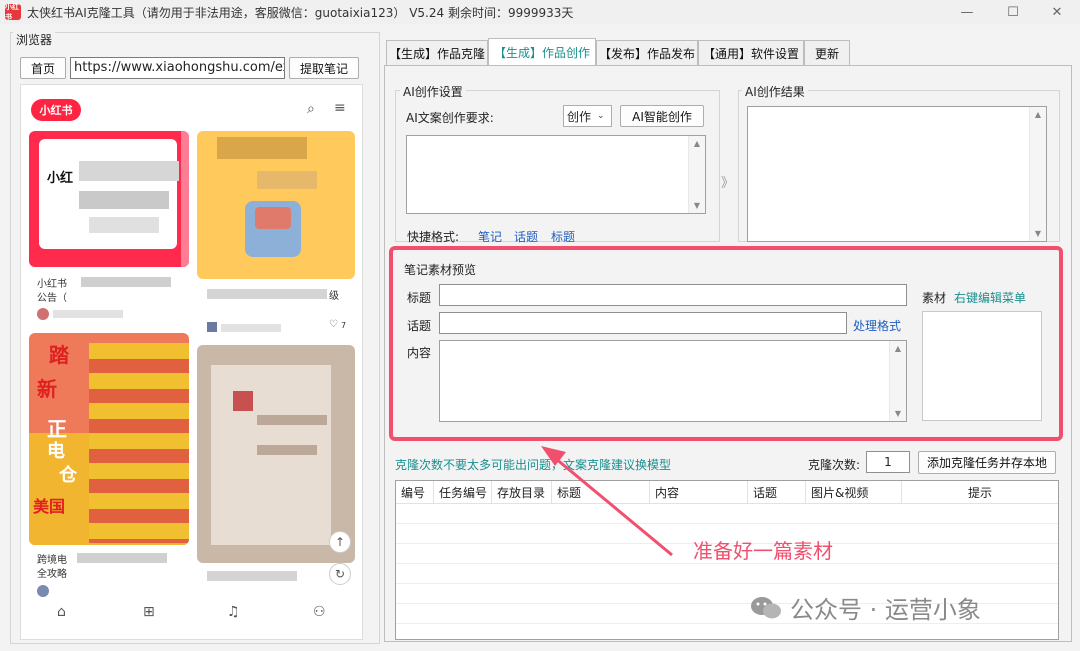  Describe the element at coordinates (52, 560) in the screenshot. I see `note-caption: 跨境电` at that location.